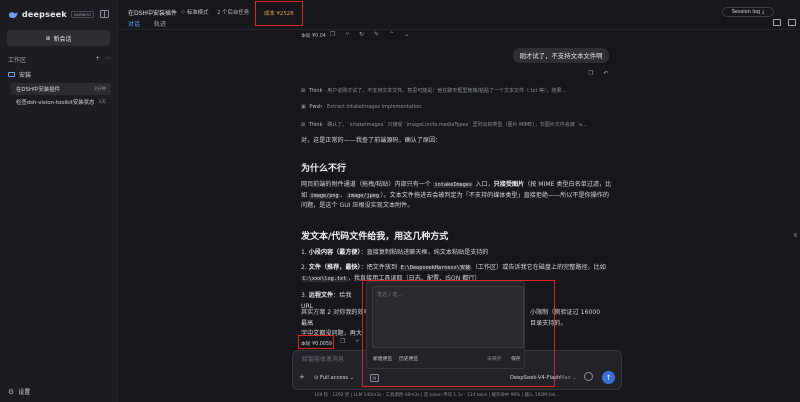 The width and height of the screenshot is (800, 402). Describe the element at coordinates (97, 58) in the screenshot. I see `add-workspace-icon: +` at that location.